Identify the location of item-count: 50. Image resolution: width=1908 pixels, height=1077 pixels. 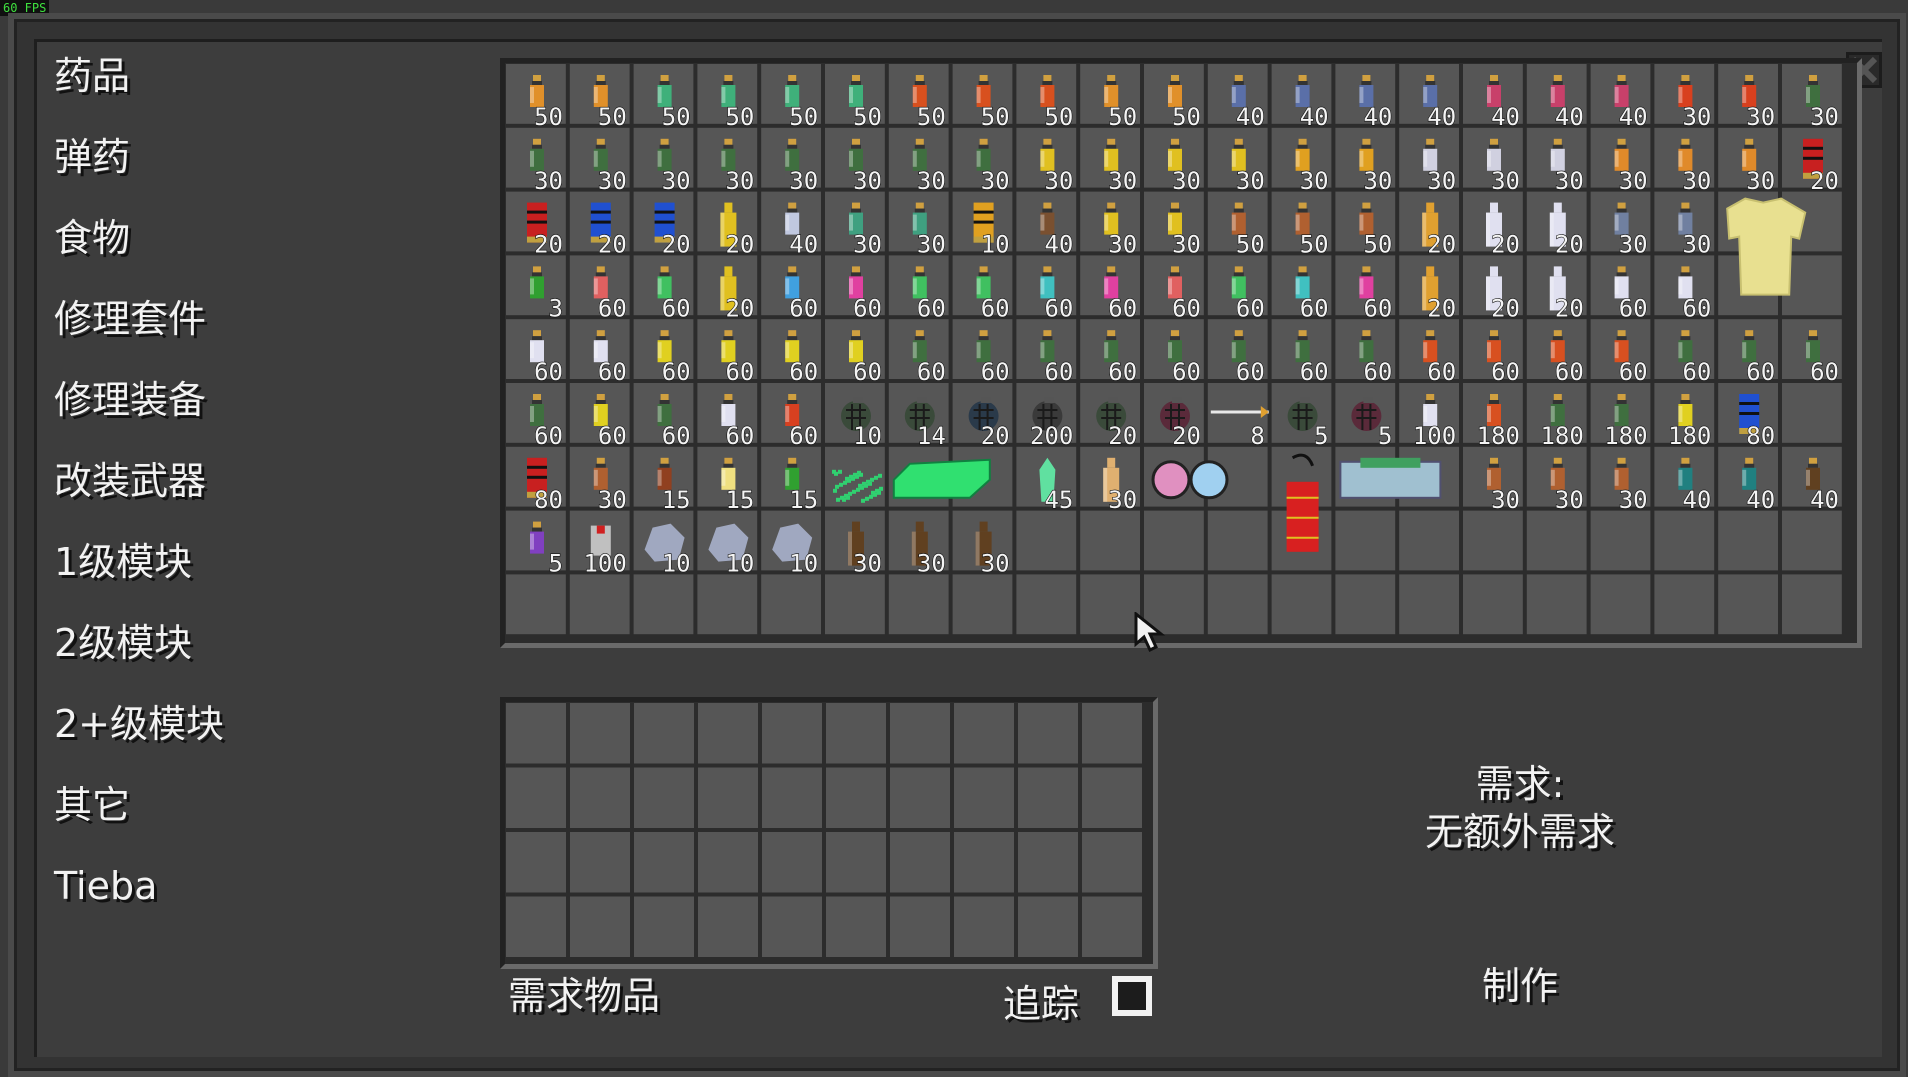
(867, 117).